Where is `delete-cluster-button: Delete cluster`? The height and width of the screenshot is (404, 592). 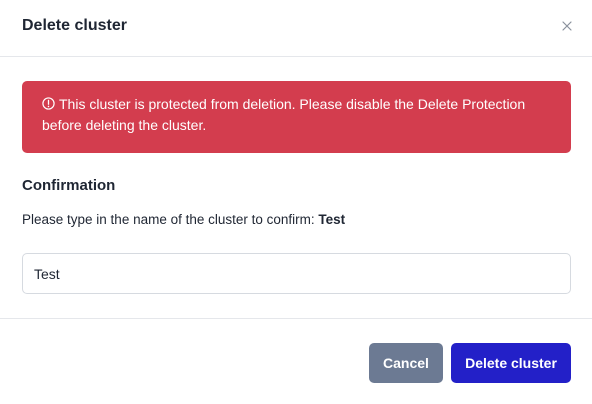
delete-cluster-button: Delete cluster is located at coordinates (511, 363).